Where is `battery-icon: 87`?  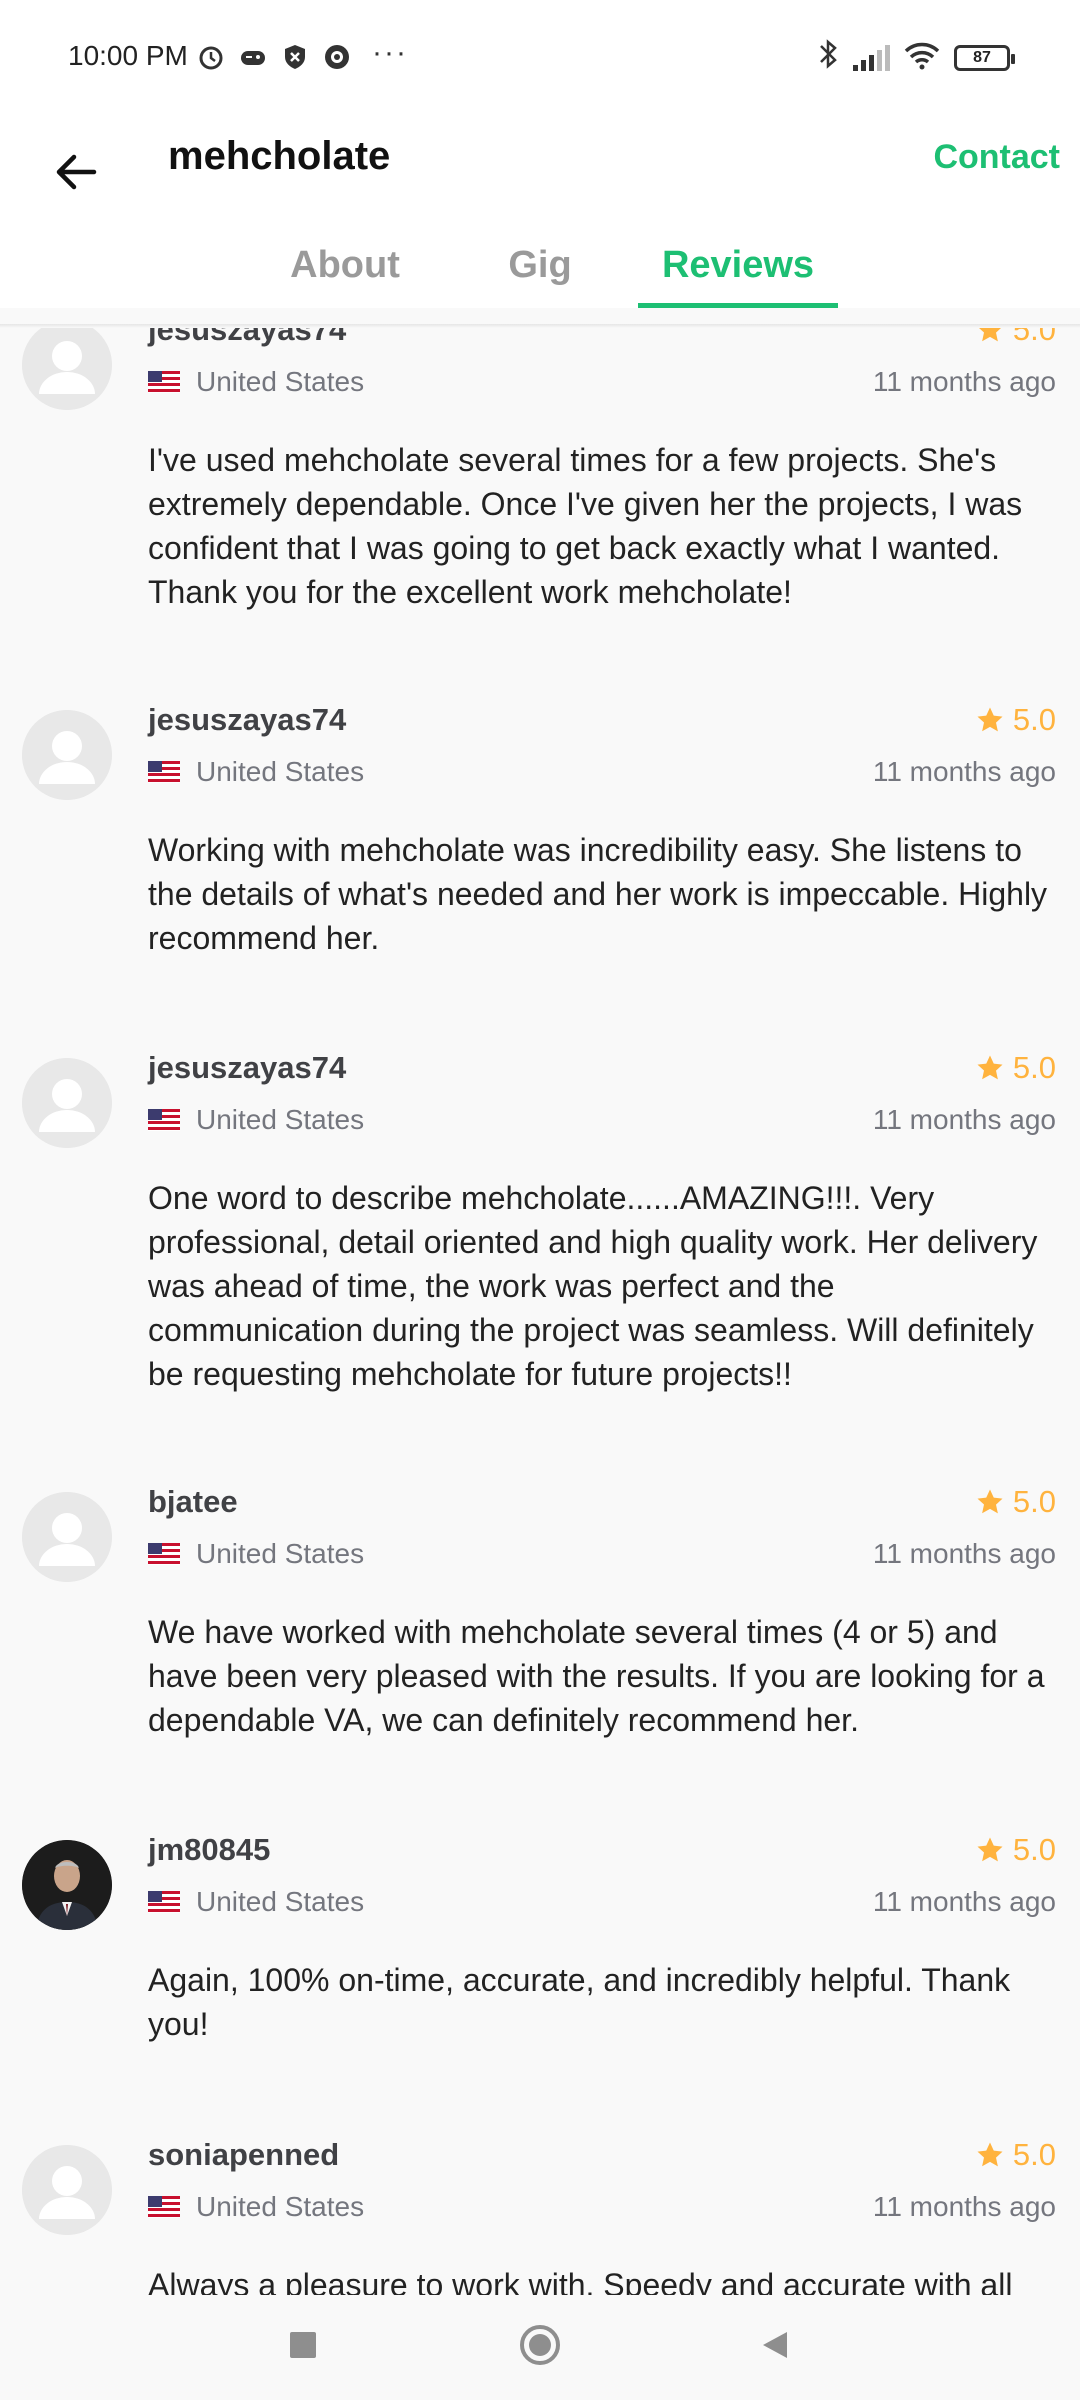
battery-icon: 87 is located at coordinates (984, 58).